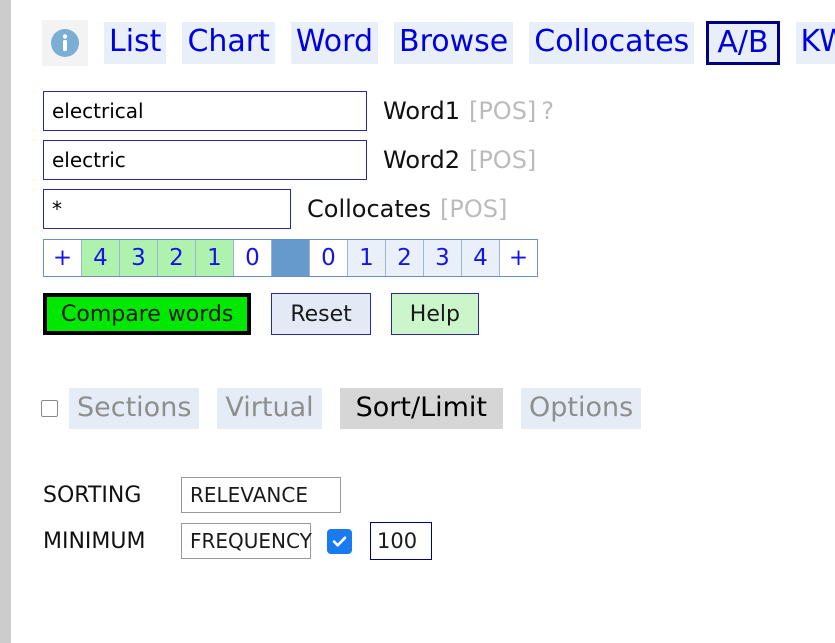 The image size is (835, 643). Describe the element at coordinates (94, 541) in the screenshot. I see `minimum-label: MINIMUM` at that location.